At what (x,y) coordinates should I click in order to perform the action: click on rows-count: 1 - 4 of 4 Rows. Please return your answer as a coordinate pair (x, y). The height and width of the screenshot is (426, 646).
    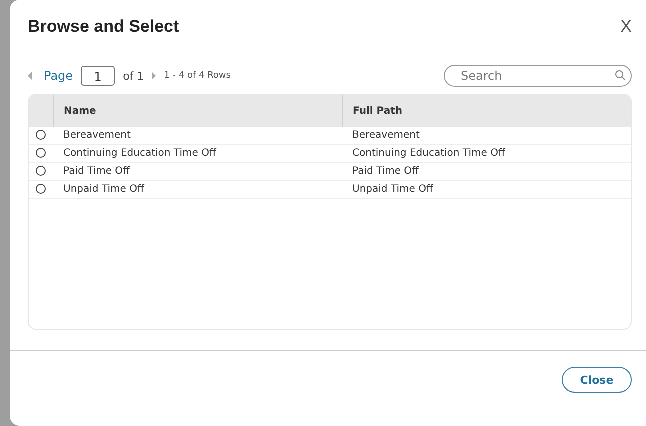
    Looking at the image, I should click on (197, 76).